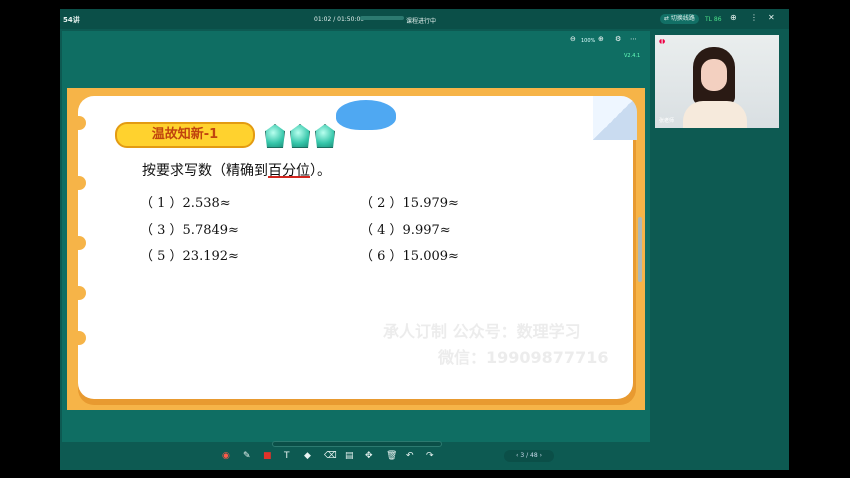 Image resolution: width=850 pixels, height=478 pixels. What do you see at coordinates (307, 456) in the screenshot?
I see `shape-icon: ◆` at bounding box center [307, 456].